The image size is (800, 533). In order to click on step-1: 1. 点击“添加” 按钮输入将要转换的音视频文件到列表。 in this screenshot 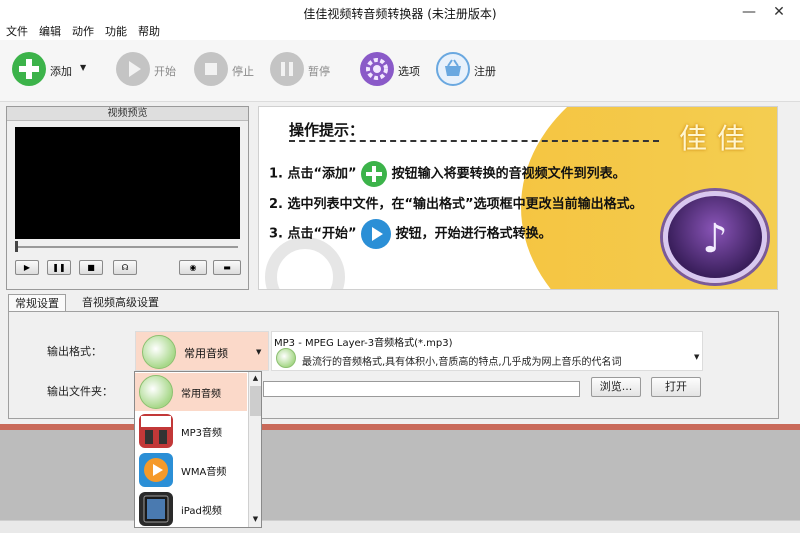, I will do `click(447, 174)`.